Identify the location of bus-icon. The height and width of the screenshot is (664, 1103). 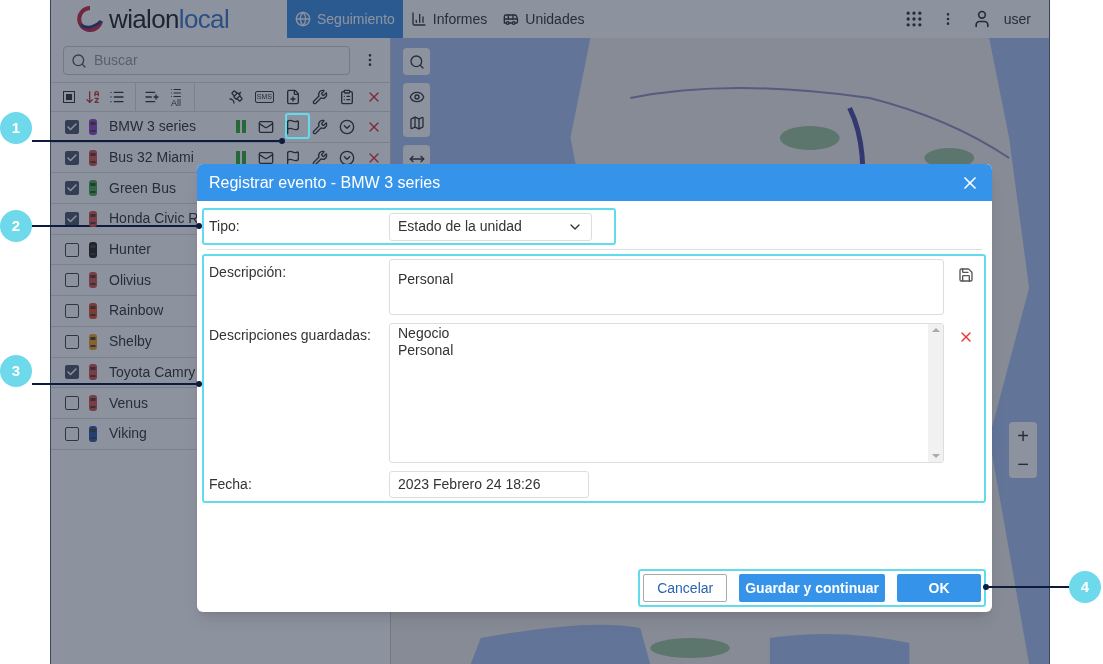
(511, 19).